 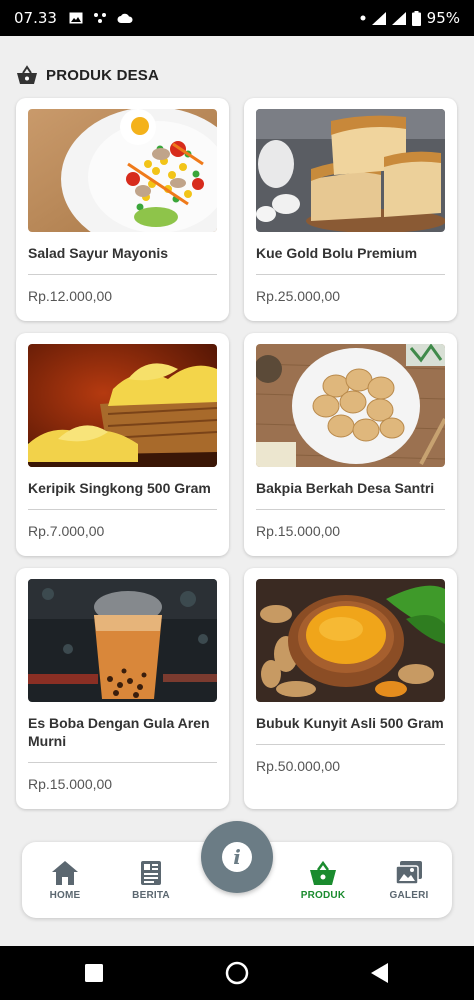 What do you see at coordinates (350, 405) in the screenshot?
I see `product-image-bakpia` at bounding box center [350, 405].